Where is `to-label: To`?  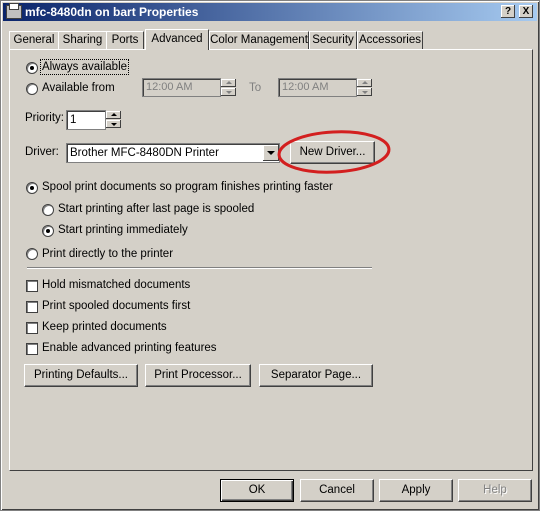
to-label: To is located at coordinates (255, 88).